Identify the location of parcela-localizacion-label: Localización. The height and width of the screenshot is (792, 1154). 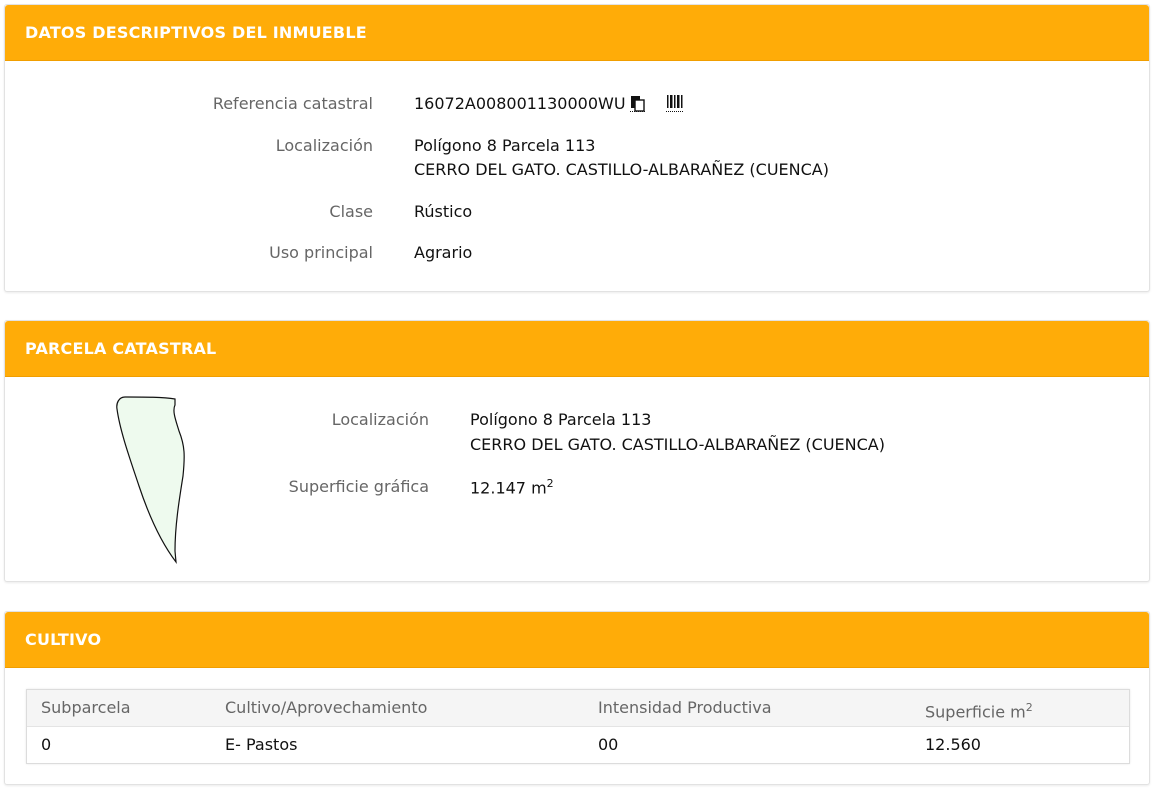
(380, 419).